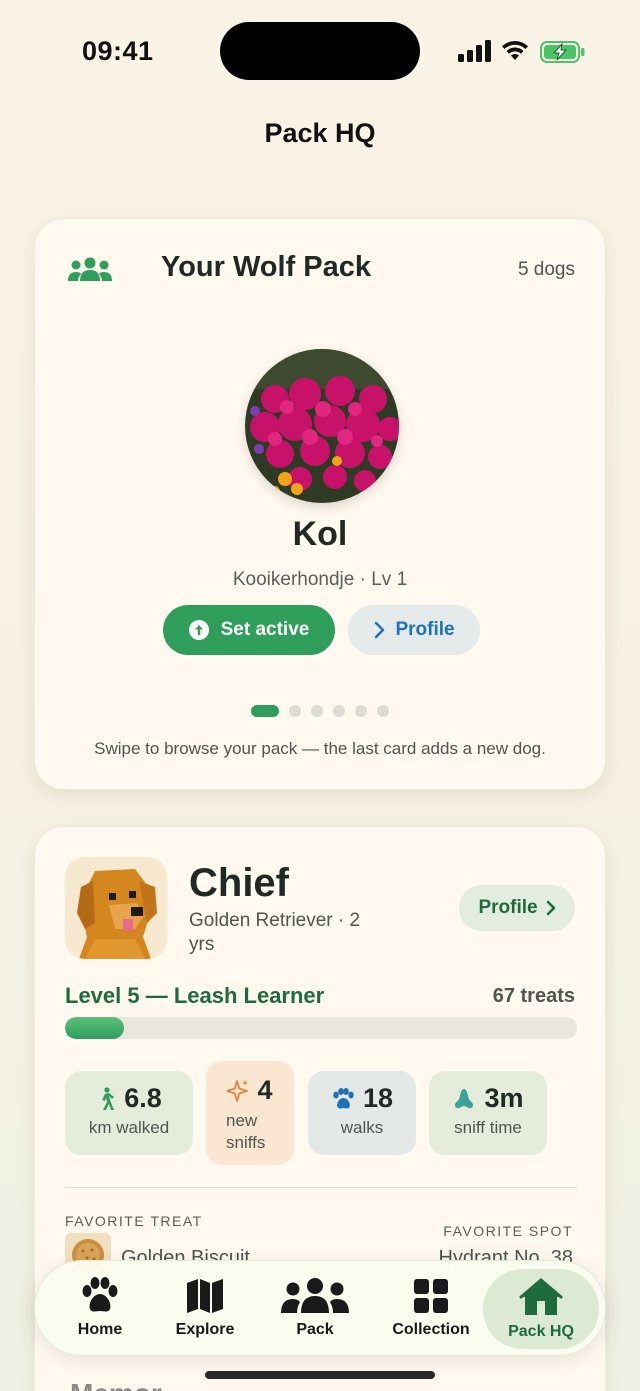  I want to click on active-dog-breed: Golden Retriever · 2 yrs, so click(275, 932).